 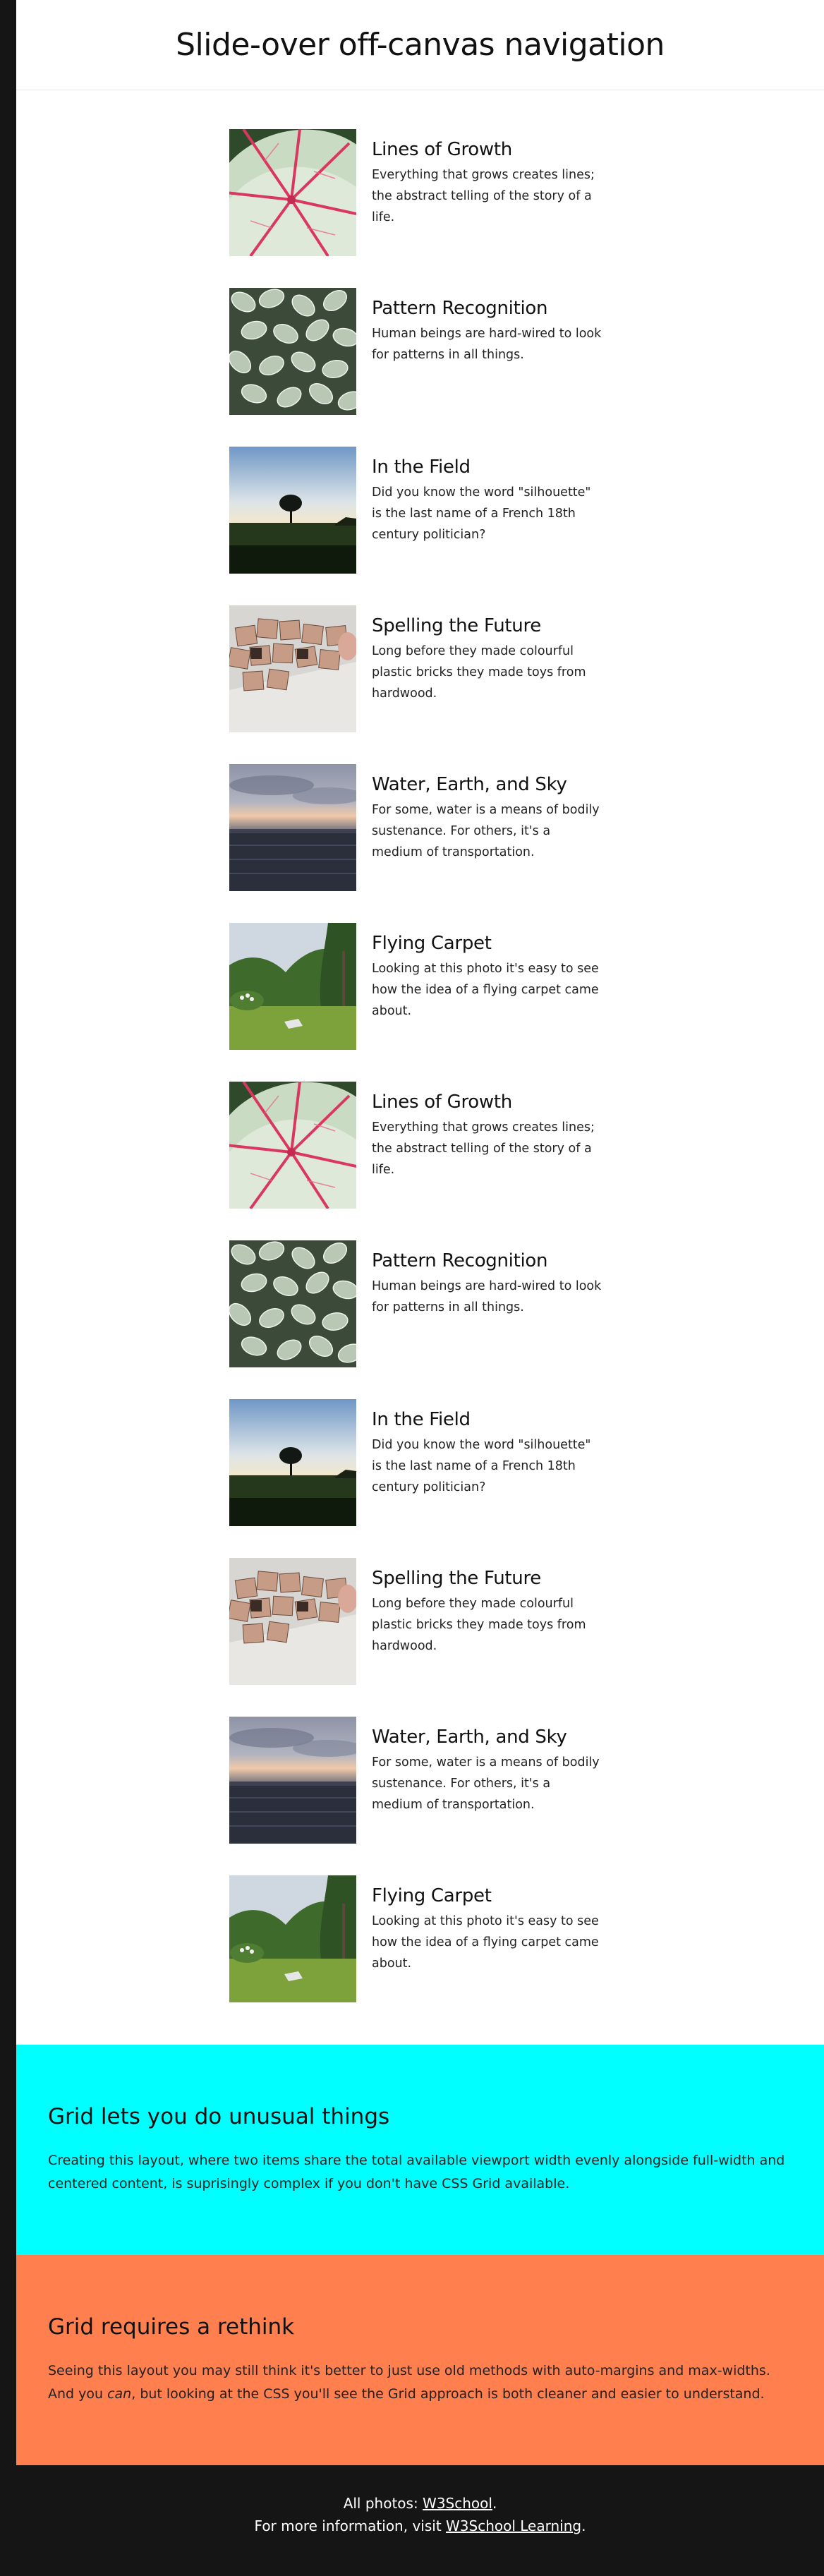 I want to click on more-info-link: W3School Learning, so click(x=514, y=2526).